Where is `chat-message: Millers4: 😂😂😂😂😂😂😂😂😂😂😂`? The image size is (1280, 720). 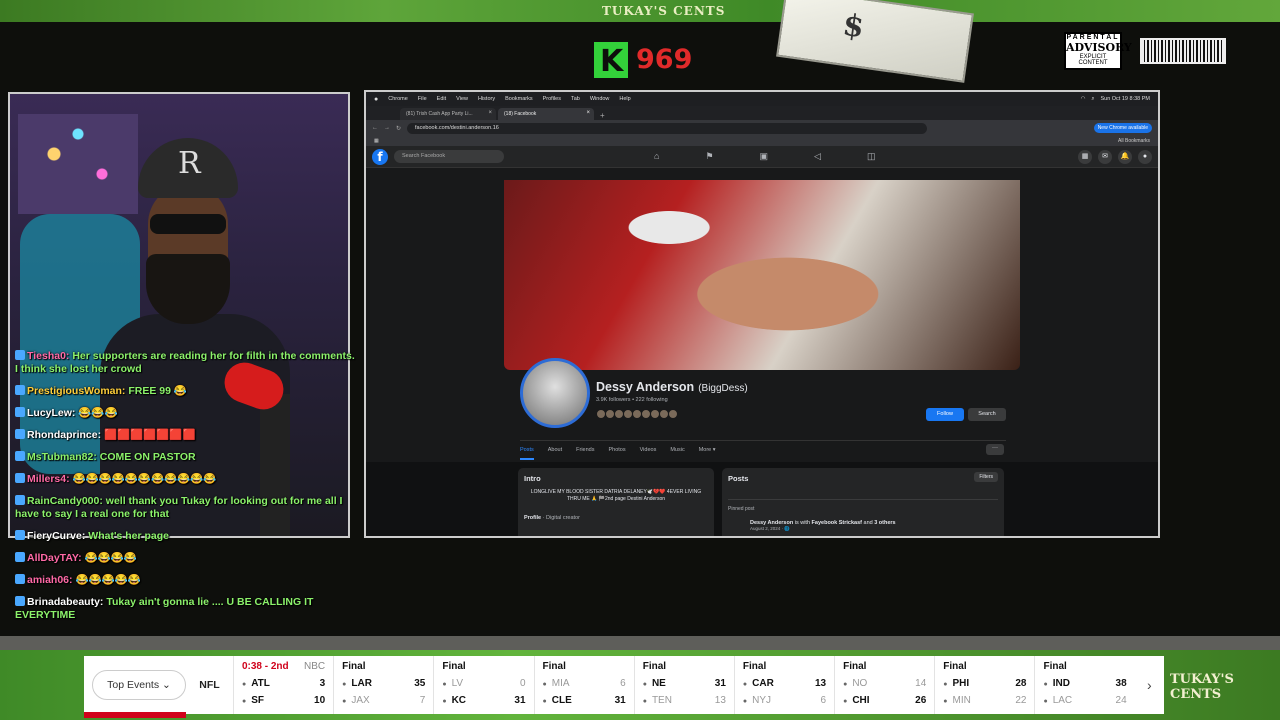
chat-message: Millers4: 😂😂😂😂😂😂😂😂😂😂😂 is located at coordinates (185, 479).